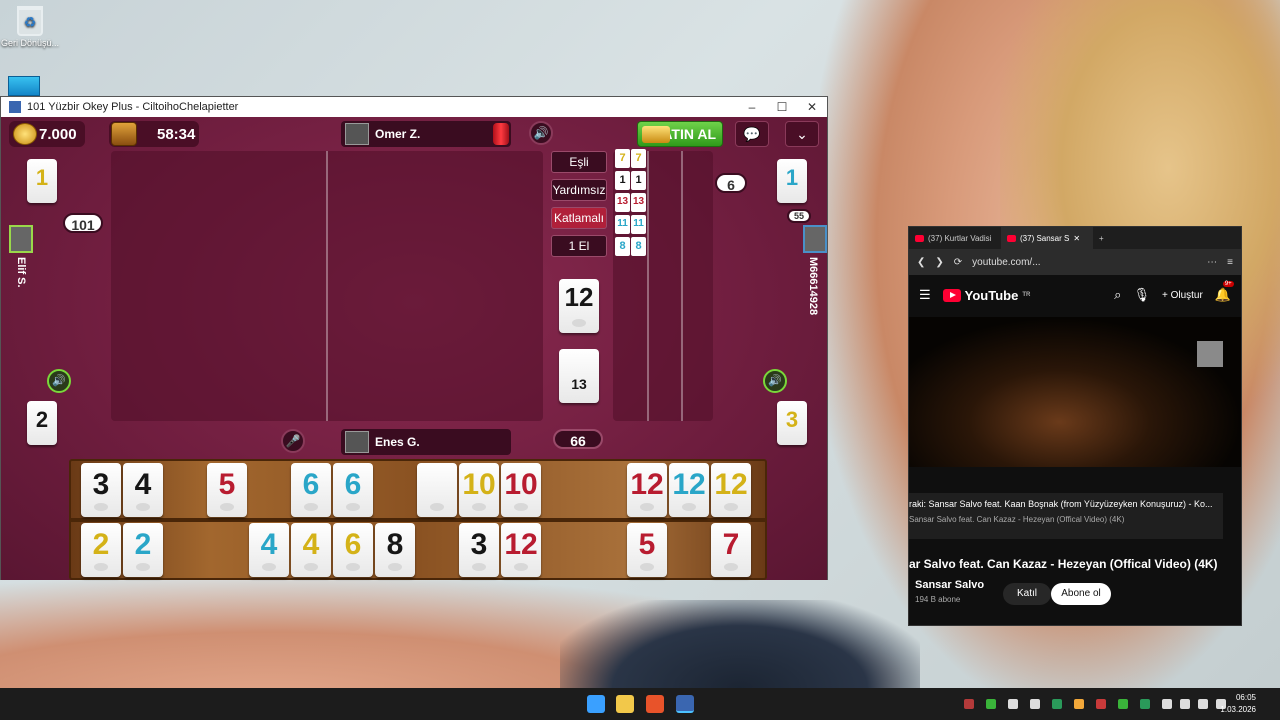 The width and height of the screenshot is (1280, 720). I want to click on tile-value: 4, so click(143, 484).